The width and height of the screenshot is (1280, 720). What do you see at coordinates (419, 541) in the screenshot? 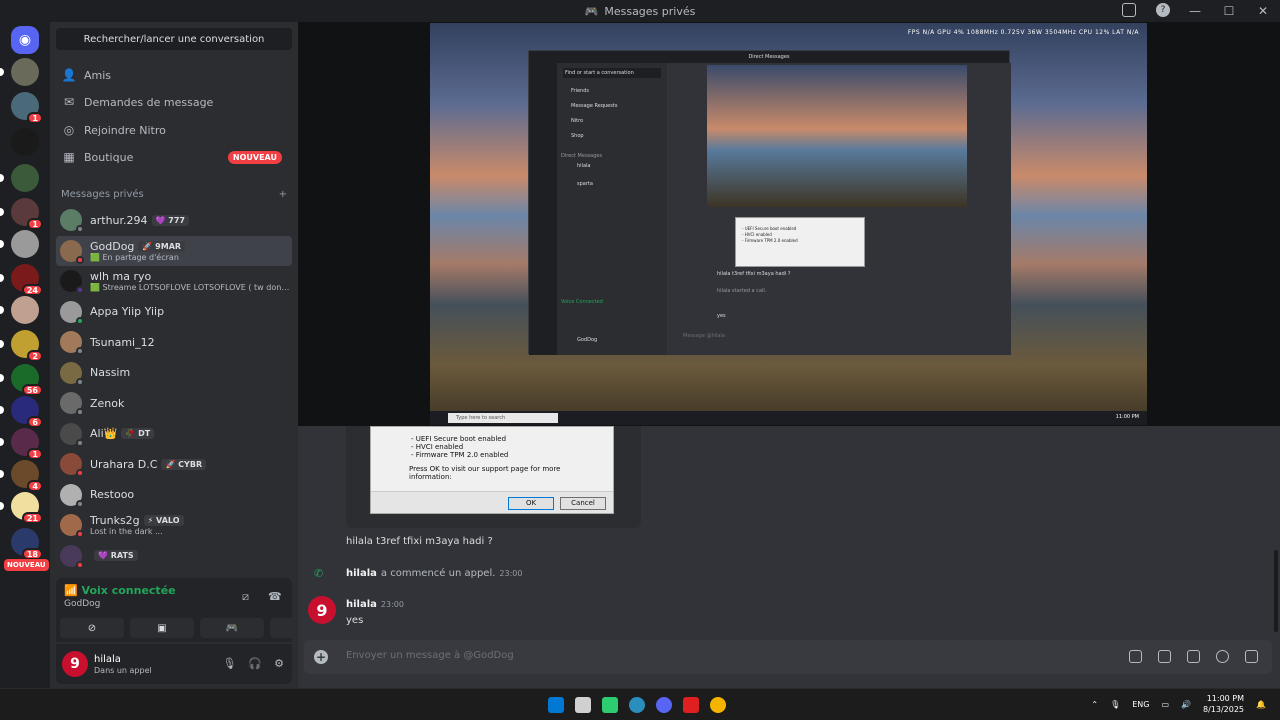
I see `chat-message: hilala t3ref tfixi m3aya hadi ?` at bounding box center [419, 541].